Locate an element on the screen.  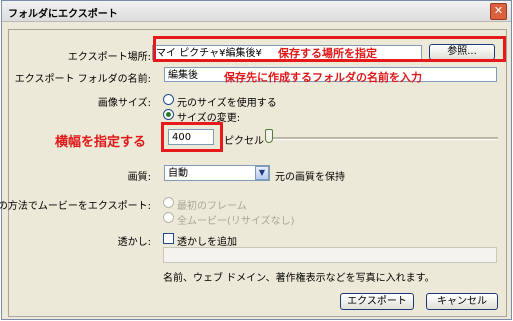
quality-note: 元の画質を保持 is located at coordinates (310, 177).